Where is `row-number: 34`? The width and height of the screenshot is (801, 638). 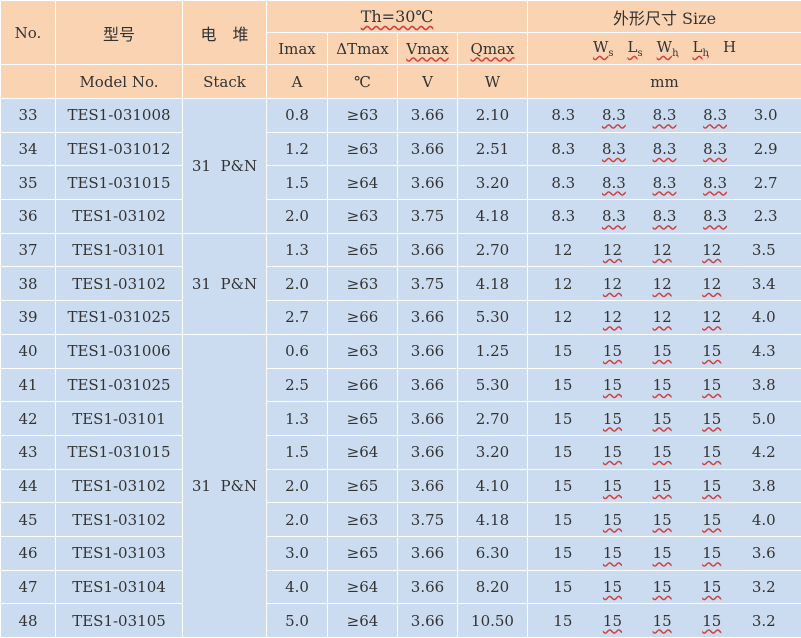 row-number: 34 is located at coordinates (28, 149).